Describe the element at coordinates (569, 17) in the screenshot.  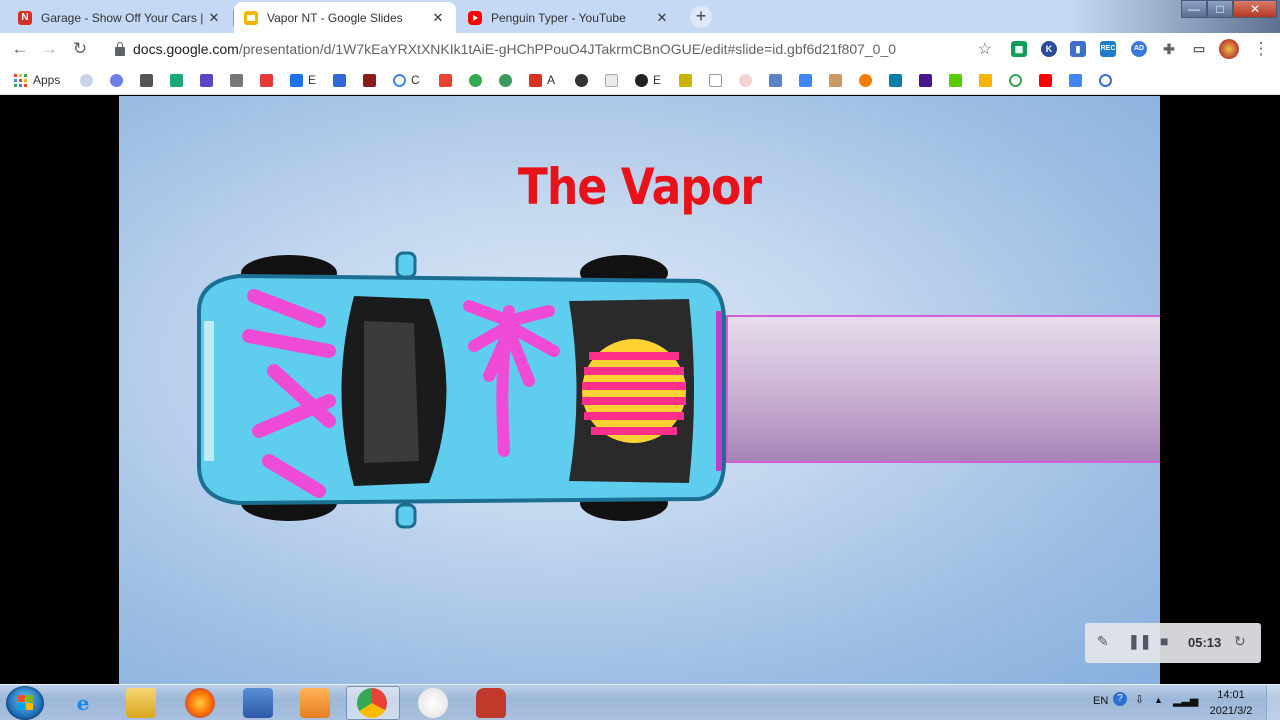
I see `tab-penguin-typer: Penguin Typer - YouTube ✕` at that location.